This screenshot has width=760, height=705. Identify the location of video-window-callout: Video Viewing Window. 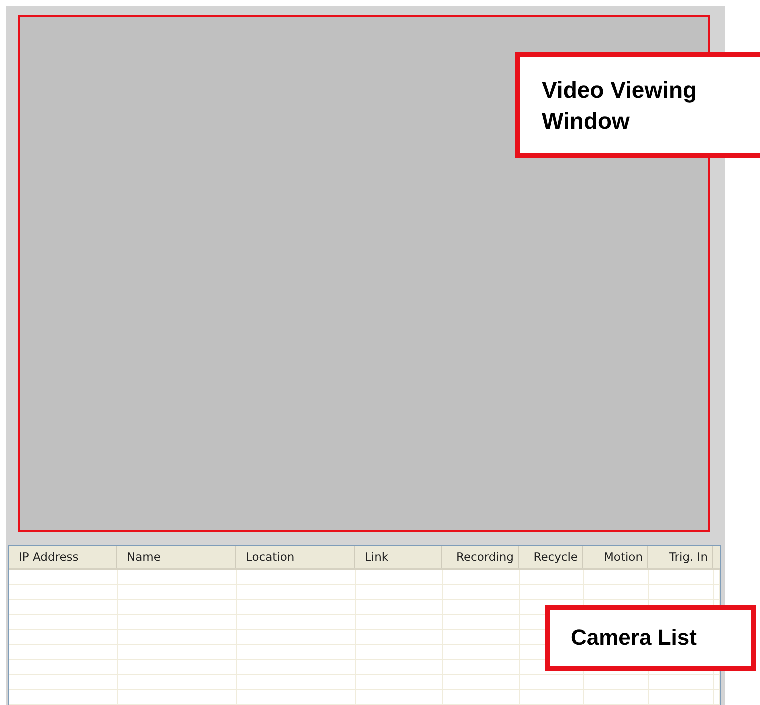
(637, 105).